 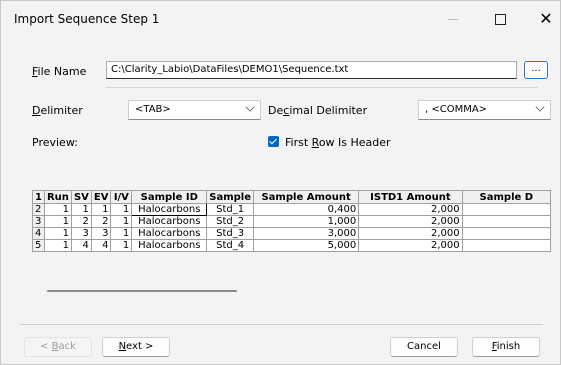 I want to click on cancel-button: Cancel, so click(x=424, y=347).